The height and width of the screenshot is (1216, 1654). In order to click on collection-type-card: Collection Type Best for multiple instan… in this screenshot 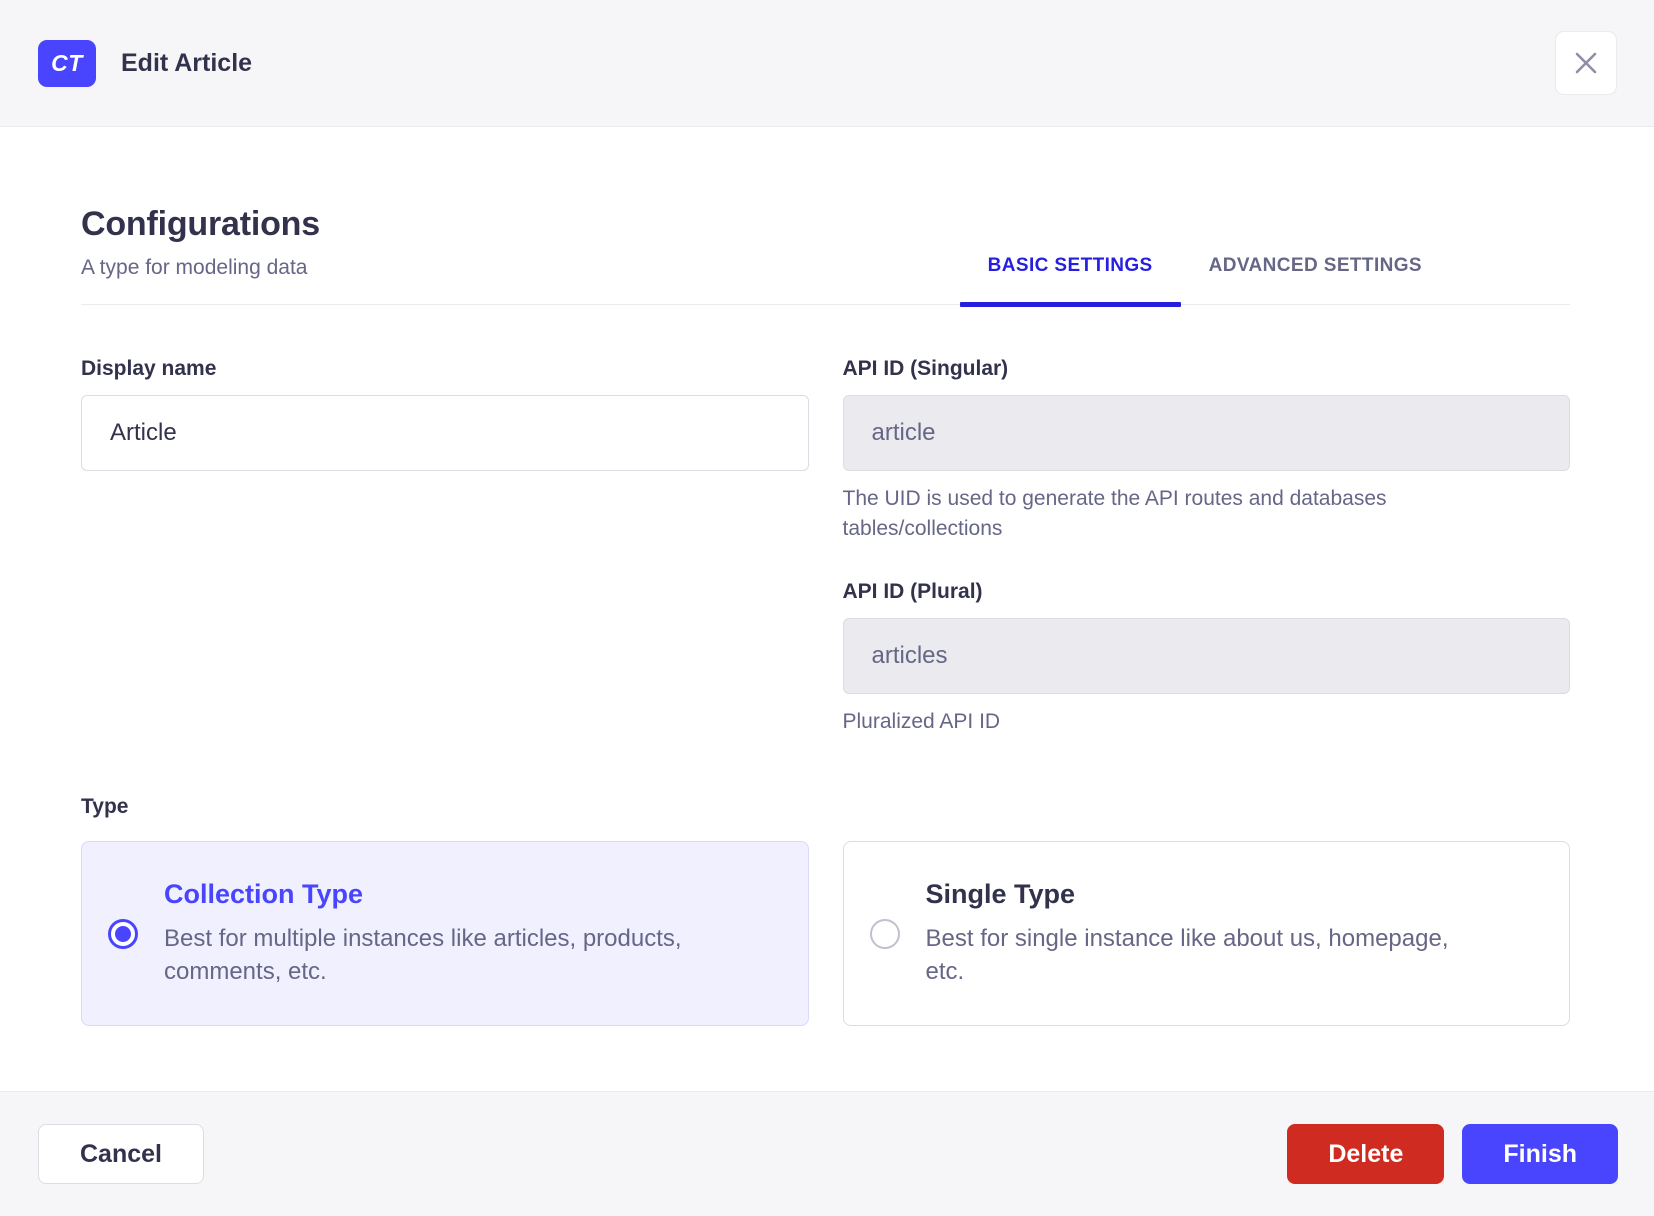, I will do `click(445, 933)`.